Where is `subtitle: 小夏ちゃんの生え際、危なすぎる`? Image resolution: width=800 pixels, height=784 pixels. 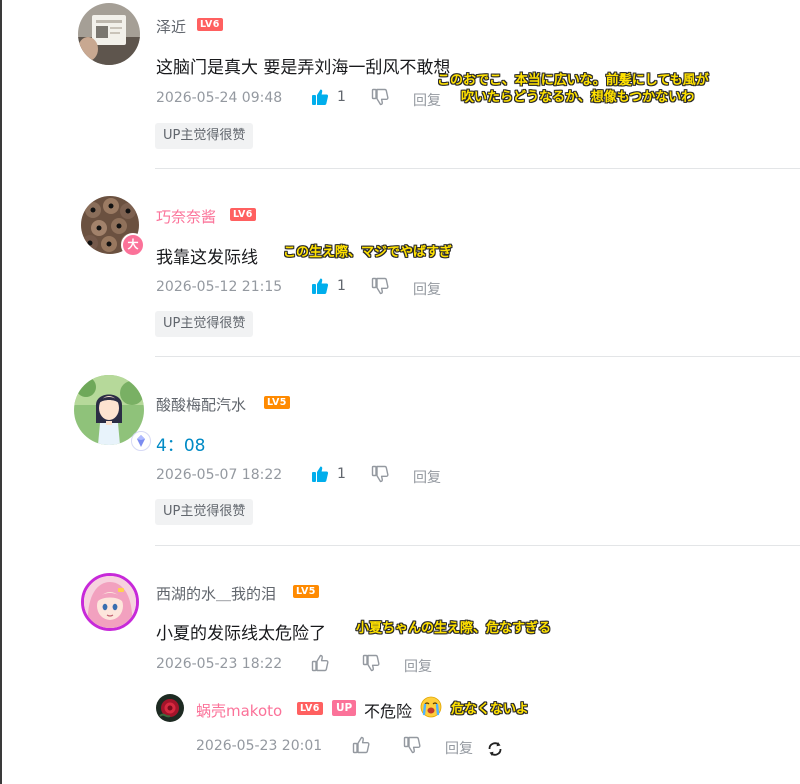 subtitle: 小夏ちゃんの生え際、危なすぎる is located at coordinates (454, 628).